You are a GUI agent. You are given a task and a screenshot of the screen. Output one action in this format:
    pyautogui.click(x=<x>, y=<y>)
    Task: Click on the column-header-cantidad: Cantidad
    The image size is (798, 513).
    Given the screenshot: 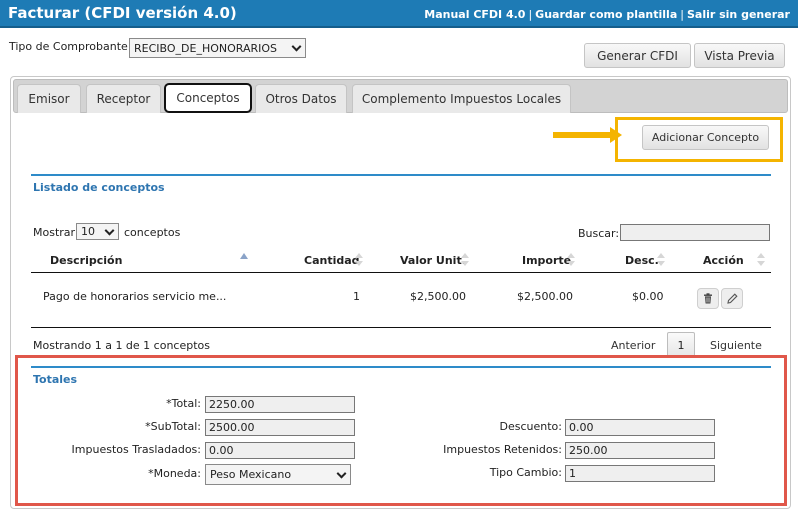 What is the action you would take?
    pyautogui.click(x=332, y=260)
    